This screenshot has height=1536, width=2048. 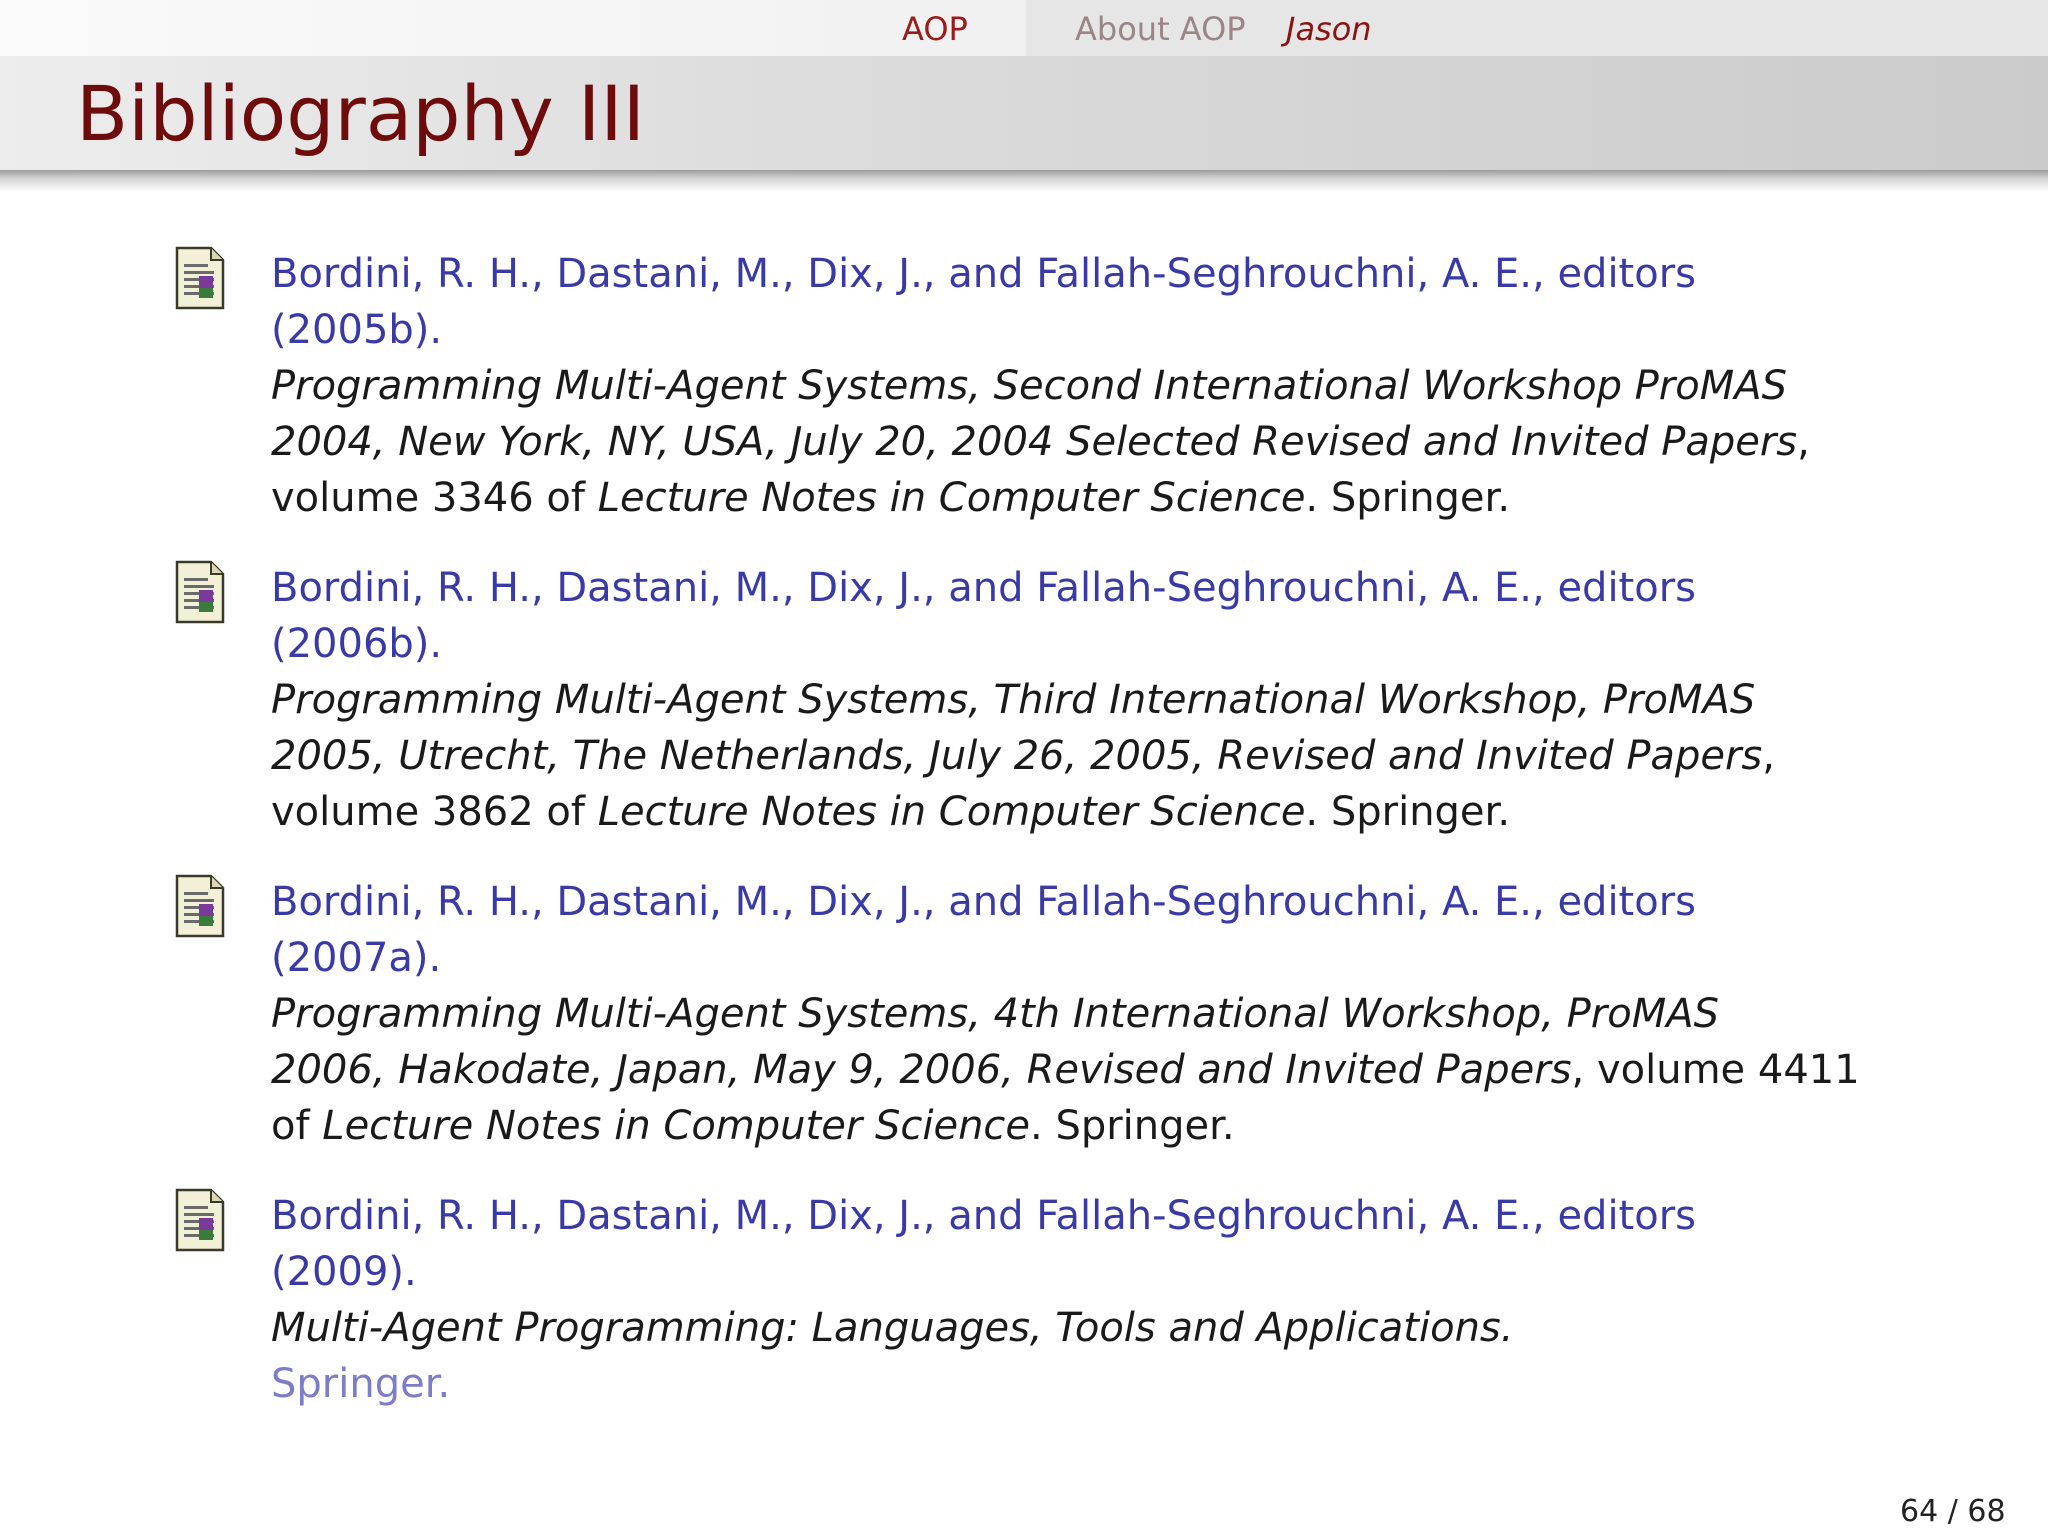 I want to click on entry-year: (2007a)., so click(x=1091, y=958).